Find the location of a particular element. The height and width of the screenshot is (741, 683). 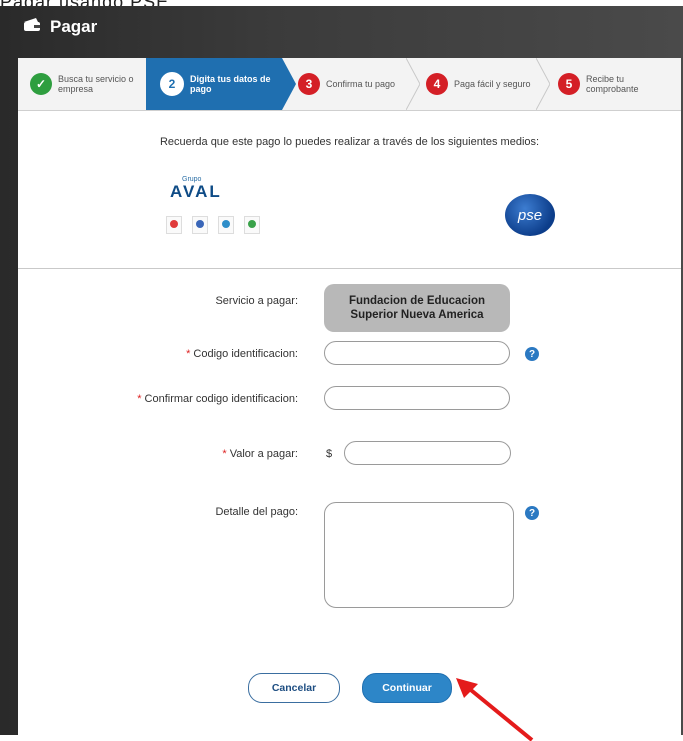

step-3-number: 3 is located at coordinates (309, 84).